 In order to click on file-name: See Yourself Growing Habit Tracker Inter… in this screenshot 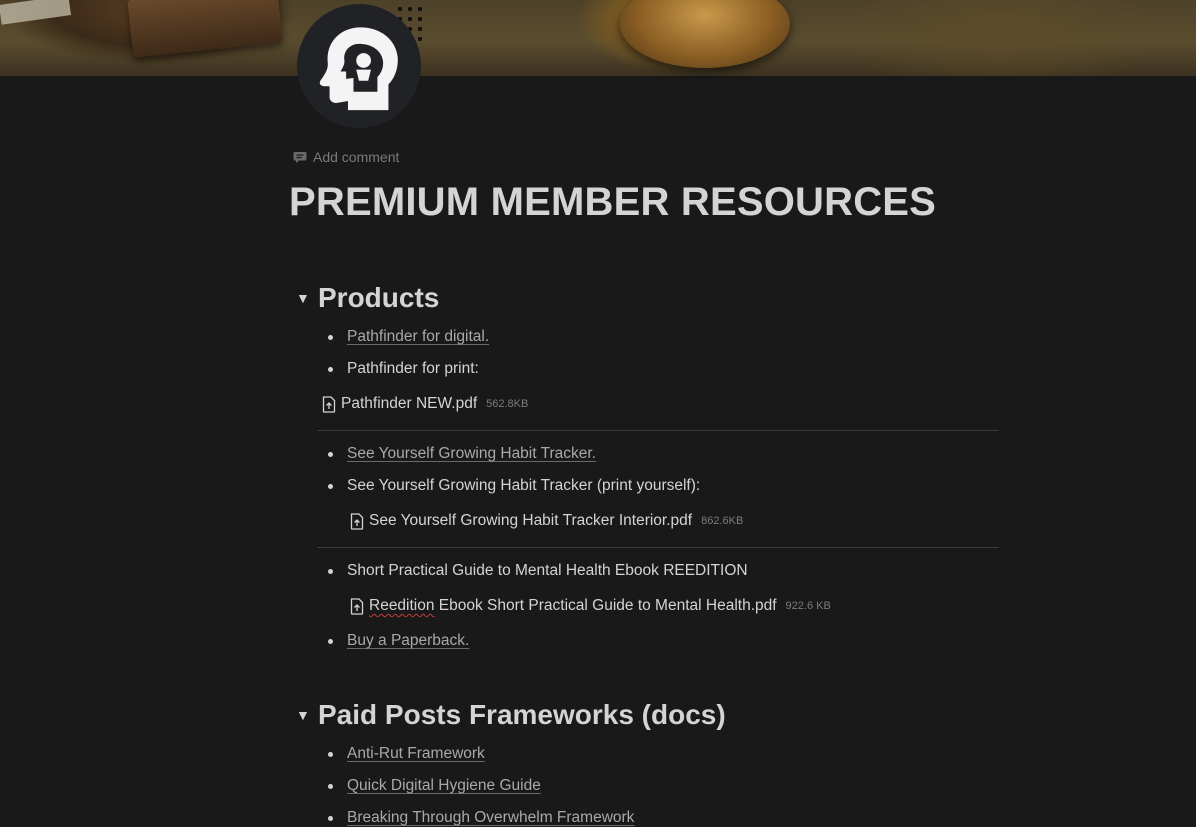, I will do `click(531, 520)`.